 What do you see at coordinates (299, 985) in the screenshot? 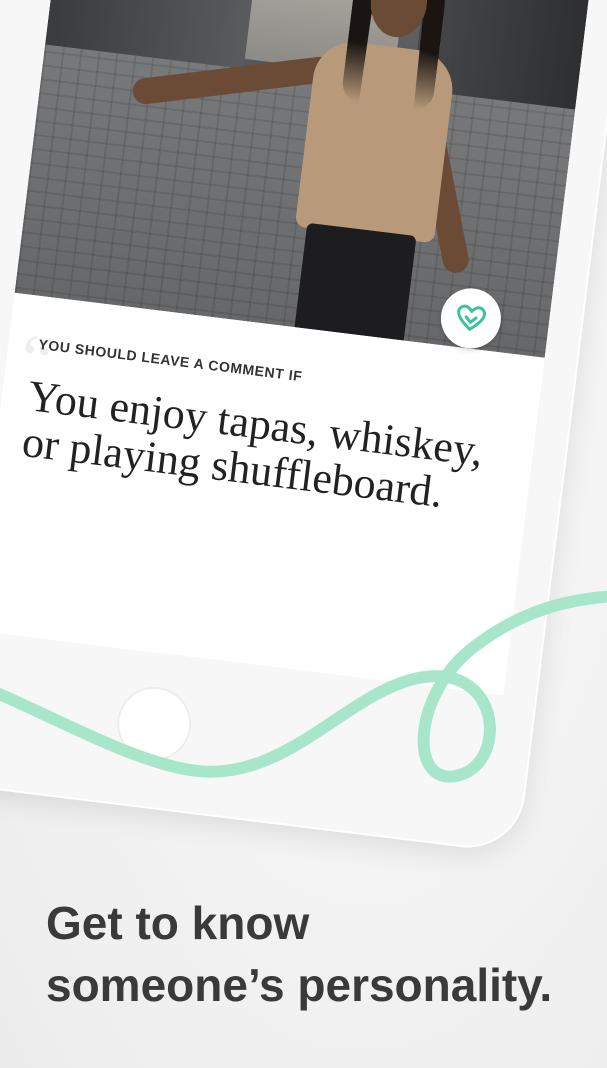
I see `tagline-line-2: someone’s personality.` at bounding box center [299, 985].